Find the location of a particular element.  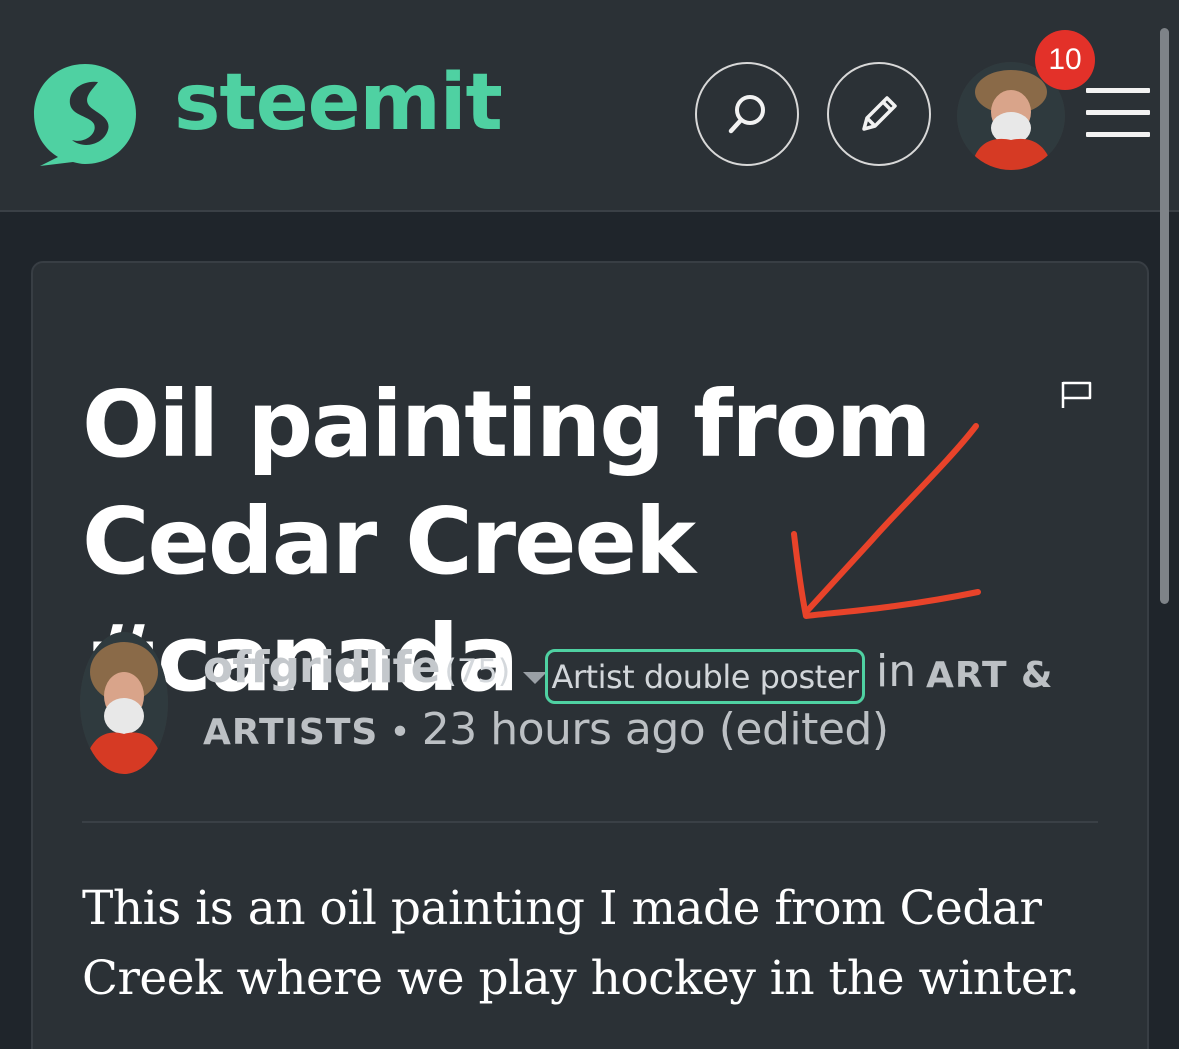

write-post-button is located at coordinates (879, 114).